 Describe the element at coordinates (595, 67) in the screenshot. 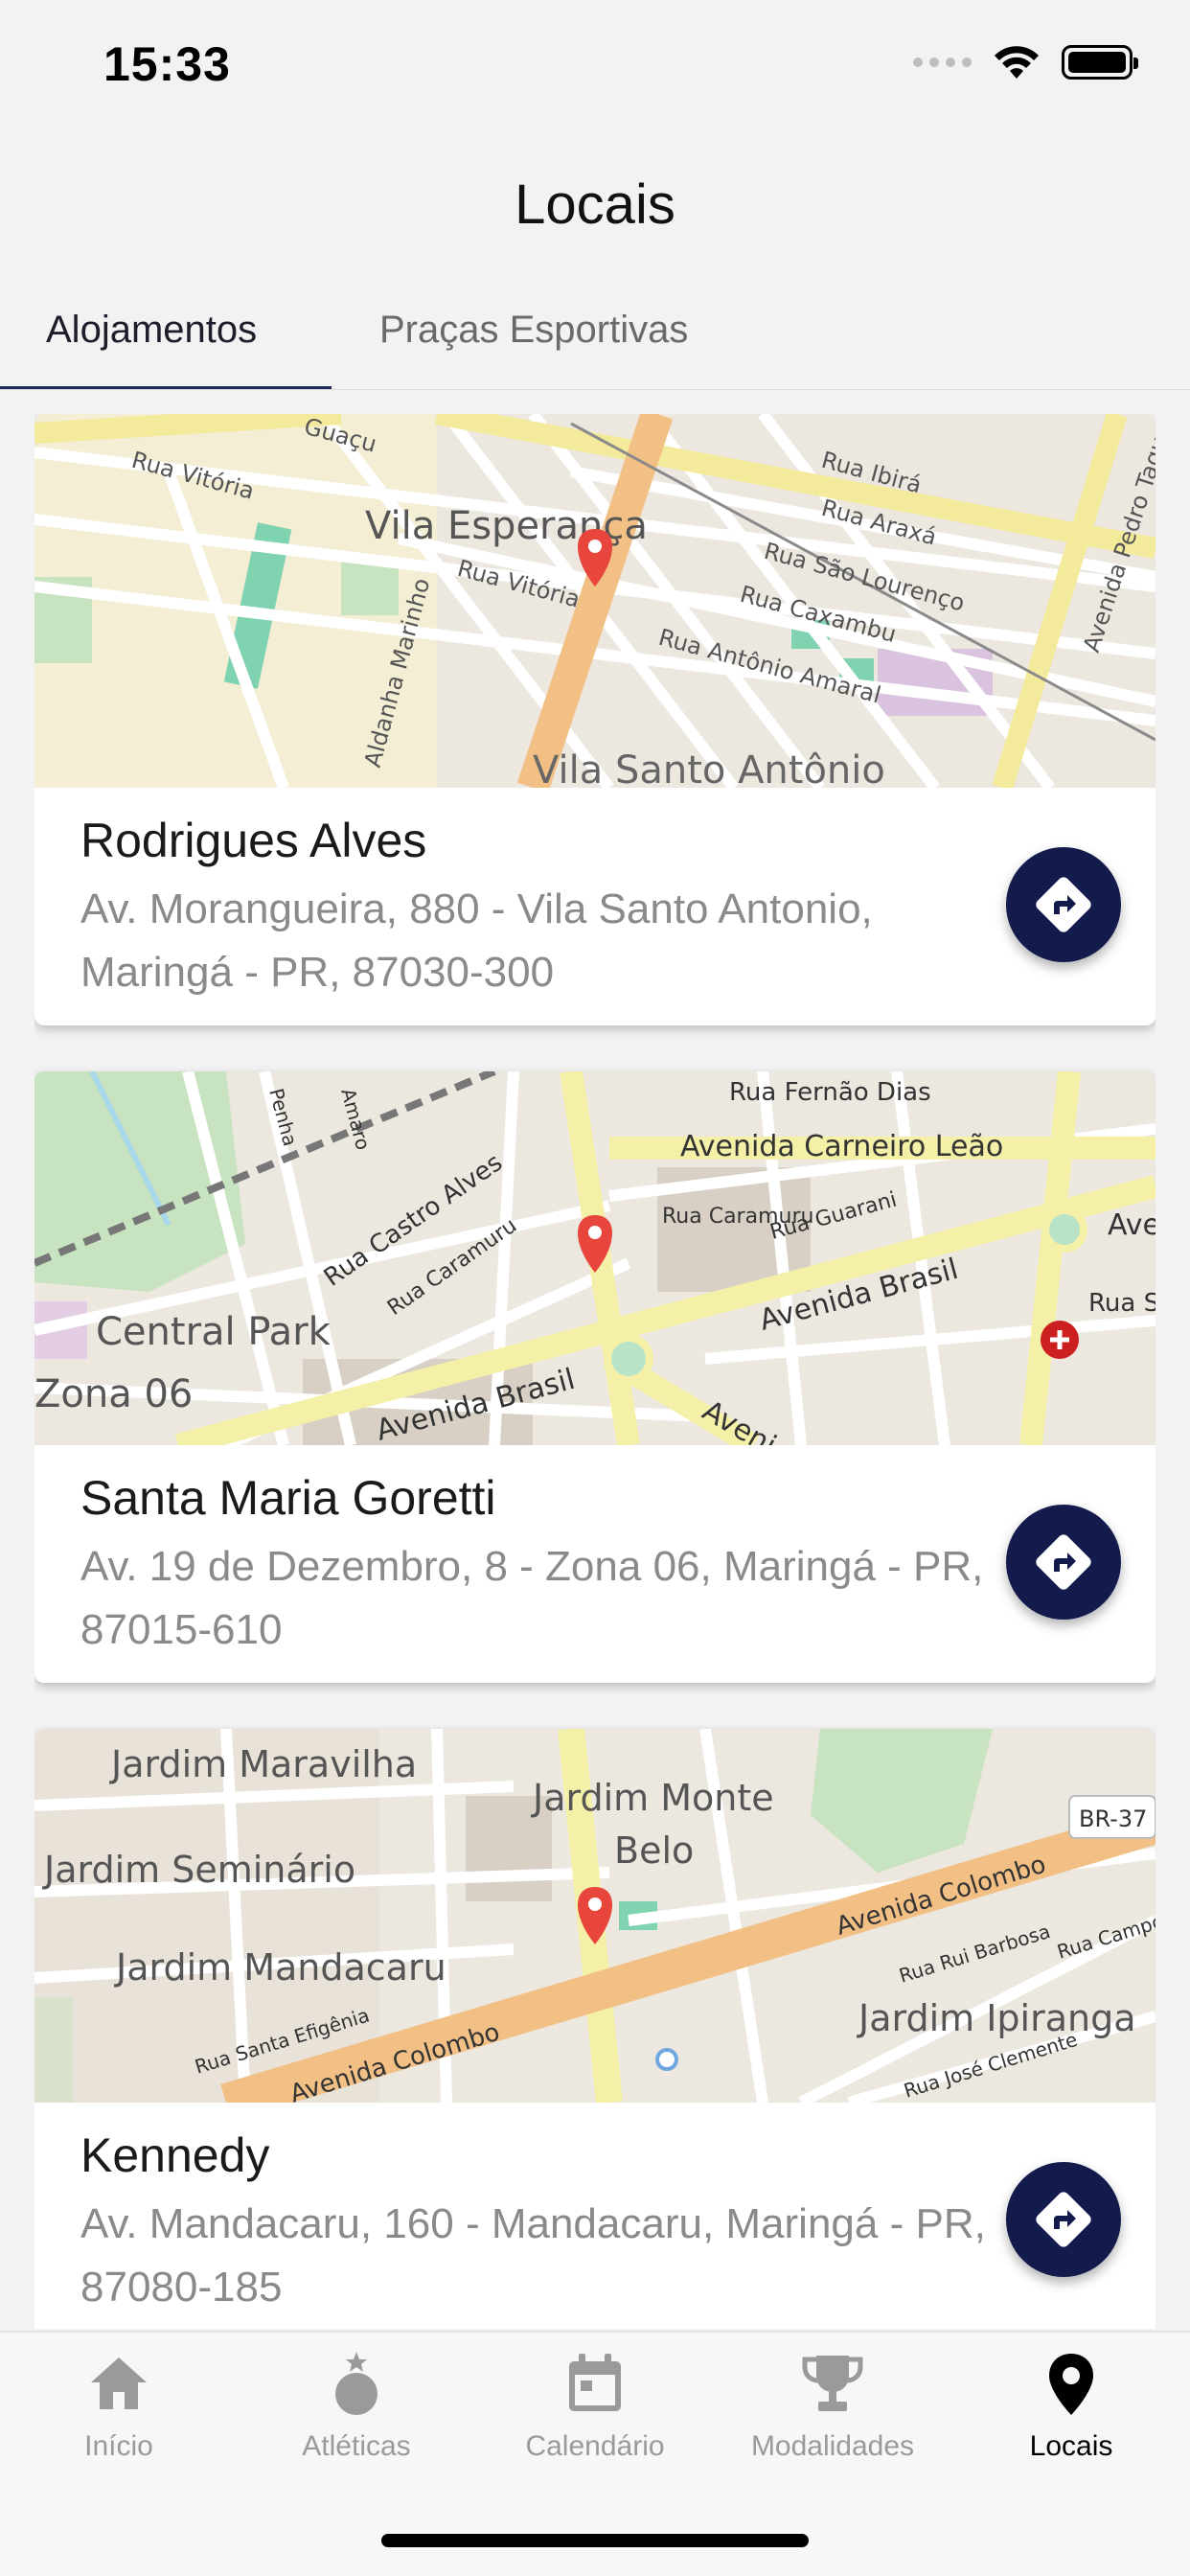

I see `status-bar: 15:33` at that location.